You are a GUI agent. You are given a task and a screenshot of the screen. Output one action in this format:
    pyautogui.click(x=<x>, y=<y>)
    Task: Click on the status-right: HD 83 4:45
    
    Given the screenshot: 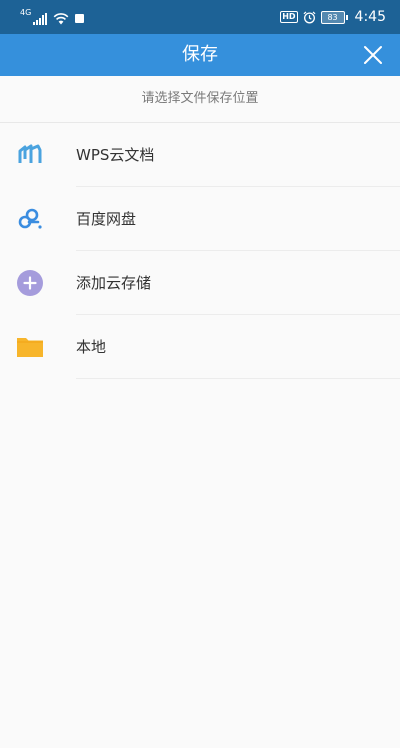 What is the action you would take?
    pyautogui.click(x=333, y=17)
    